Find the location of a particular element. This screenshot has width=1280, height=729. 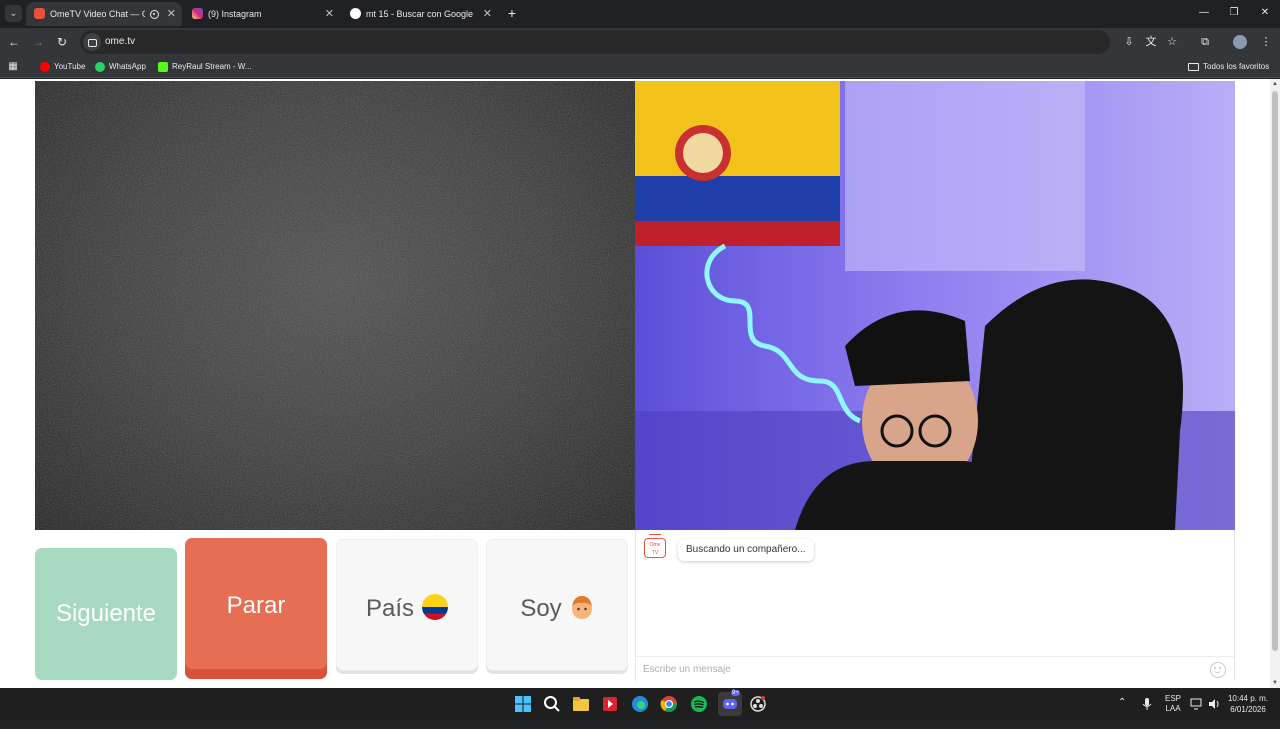

stop-label: Parar is located at coordinates (256, 605).